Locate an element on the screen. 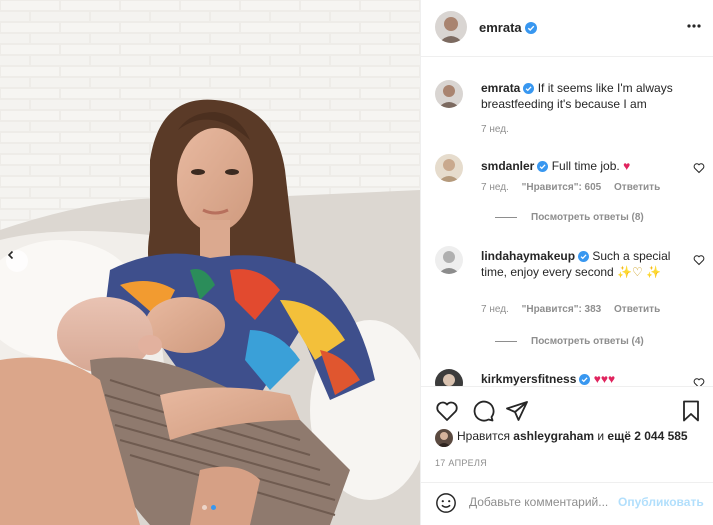 This screenshot has width=713, height=525. bookmark-icon is located at coordinates (691, 411).